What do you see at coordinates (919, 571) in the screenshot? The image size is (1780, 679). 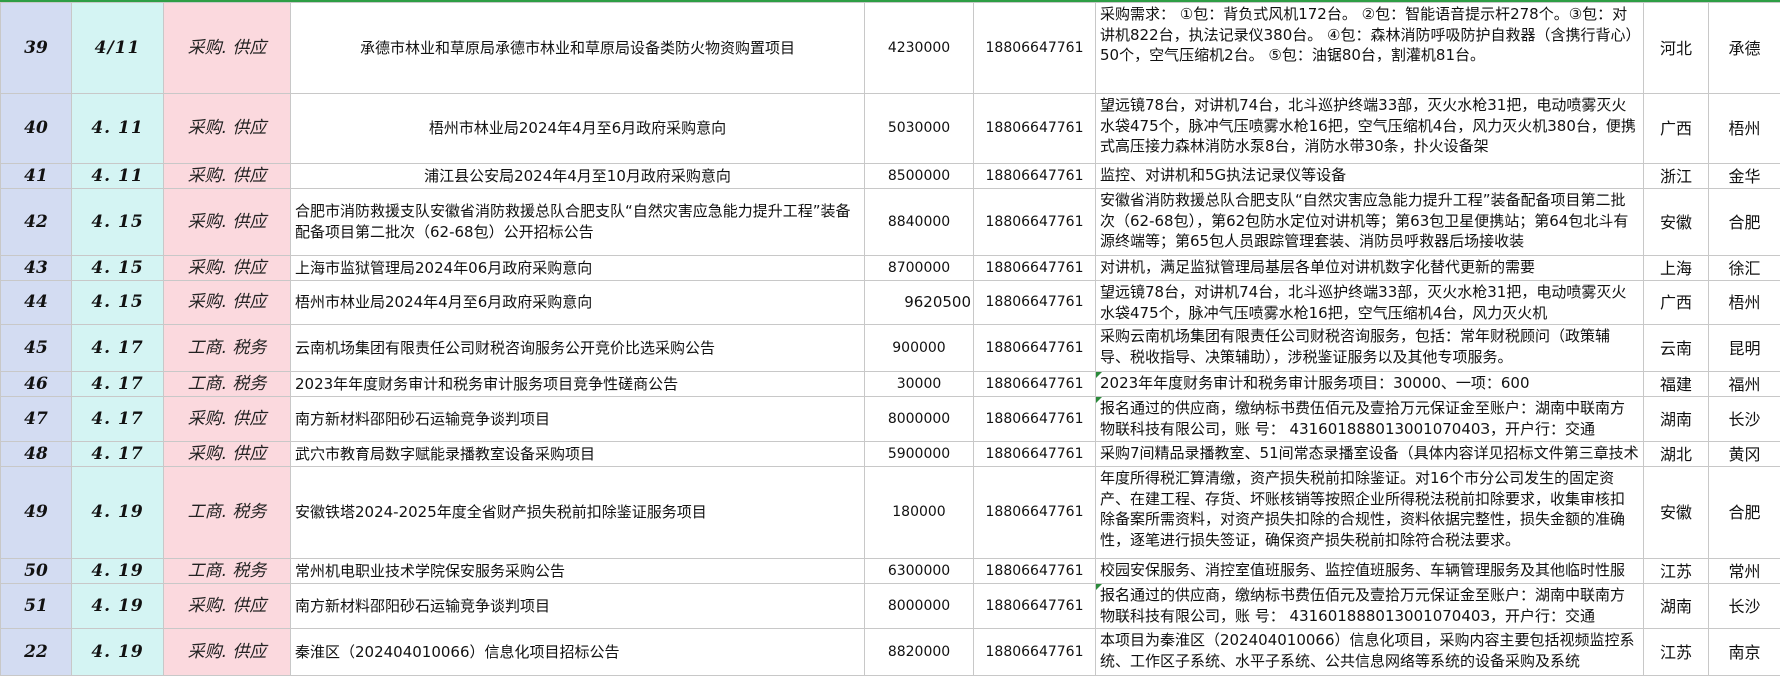 I see `amount-cell: 6300000` at bounding box center [919, 571].